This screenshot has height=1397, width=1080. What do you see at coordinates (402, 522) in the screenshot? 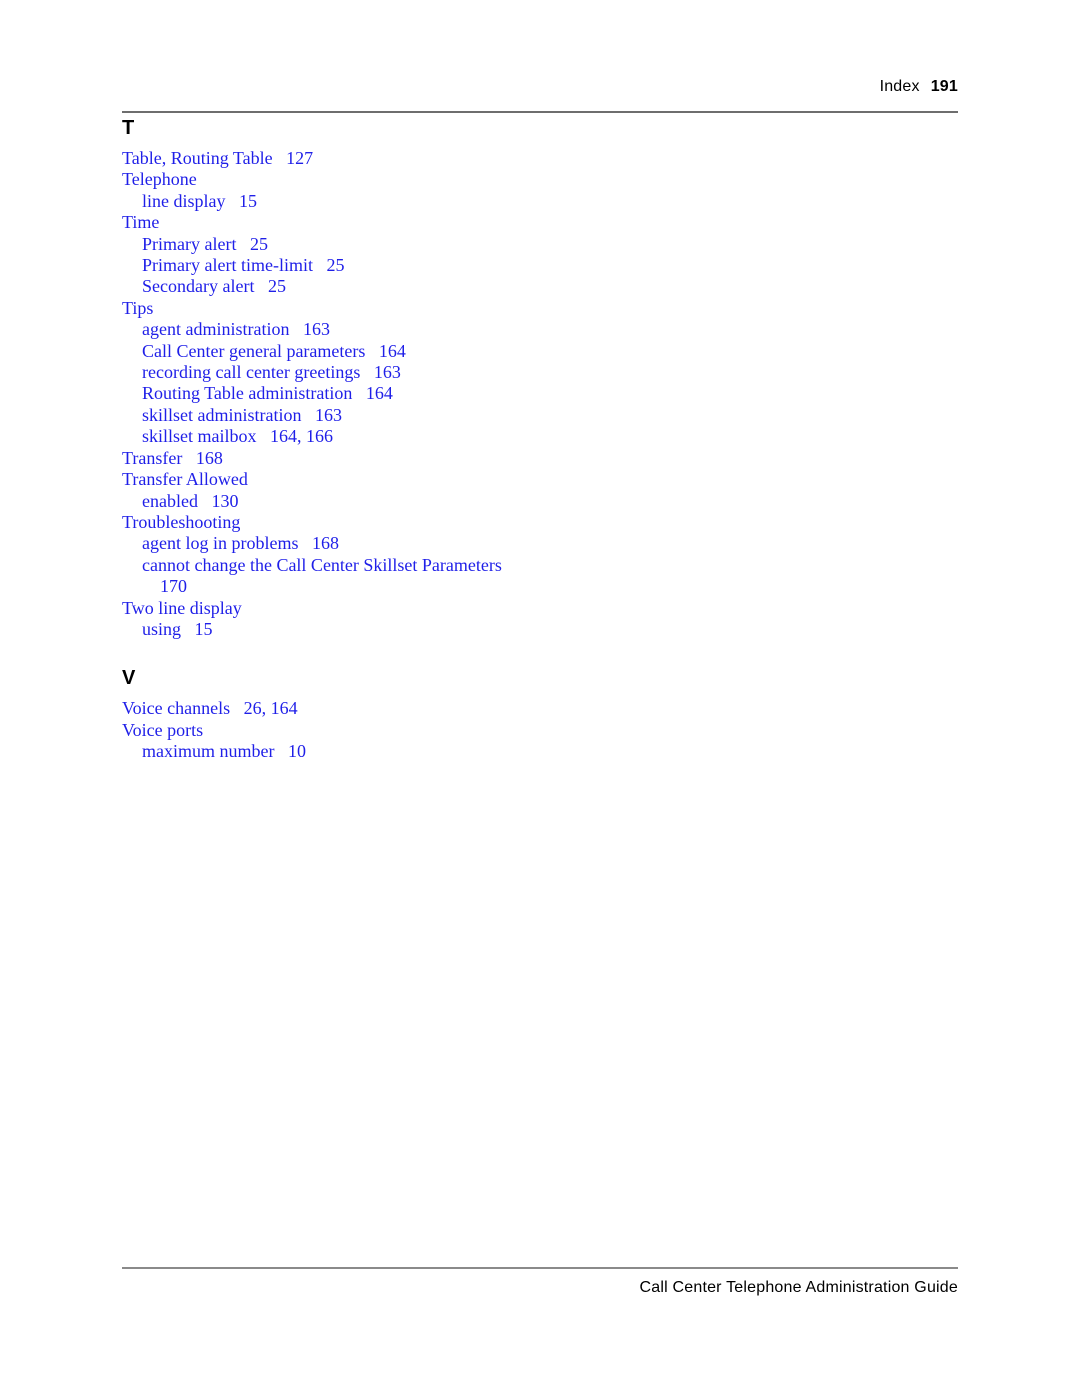
I see `index-entry: Troubleshooting` at bounding box center [402, 522].